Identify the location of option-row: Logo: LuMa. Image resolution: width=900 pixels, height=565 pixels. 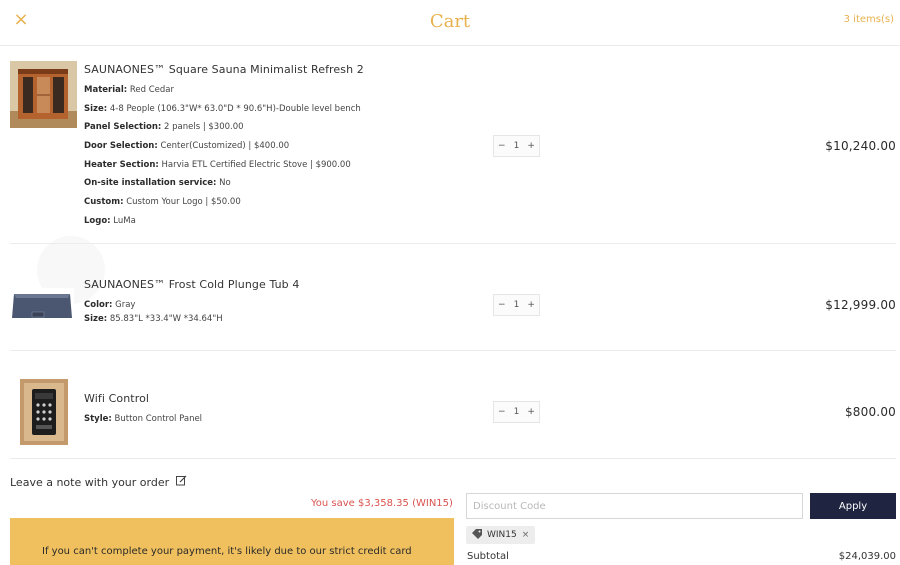
(264, 221).